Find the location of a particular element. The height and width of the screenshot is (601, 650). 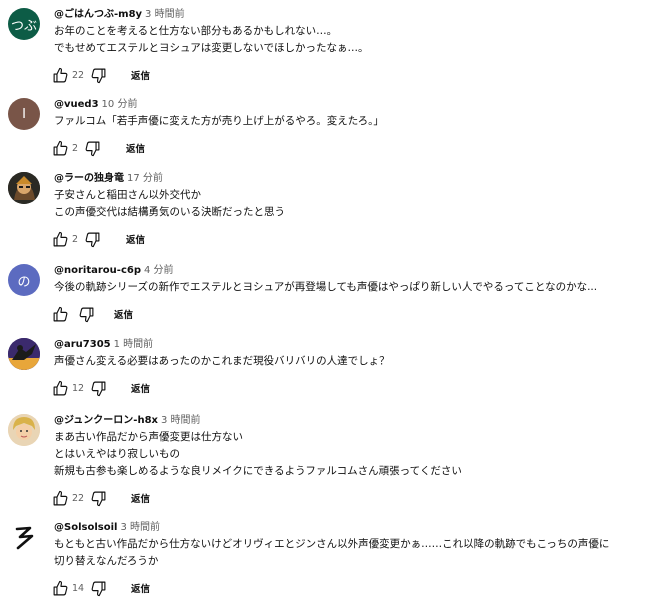

author-handle: @ラーの独身竜 is located at coordinates (89, 178).